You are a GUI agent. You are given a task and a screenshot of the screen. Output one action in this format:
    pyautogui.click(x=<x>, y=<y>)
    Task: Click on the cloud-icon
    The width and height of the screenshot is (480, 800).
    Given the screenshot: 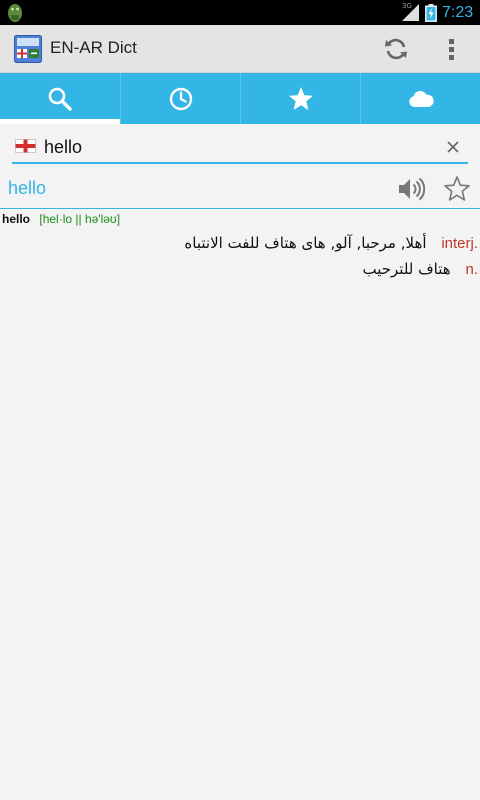 What is the action you would take?
    pyautogui.click(x=421, y=98)
    